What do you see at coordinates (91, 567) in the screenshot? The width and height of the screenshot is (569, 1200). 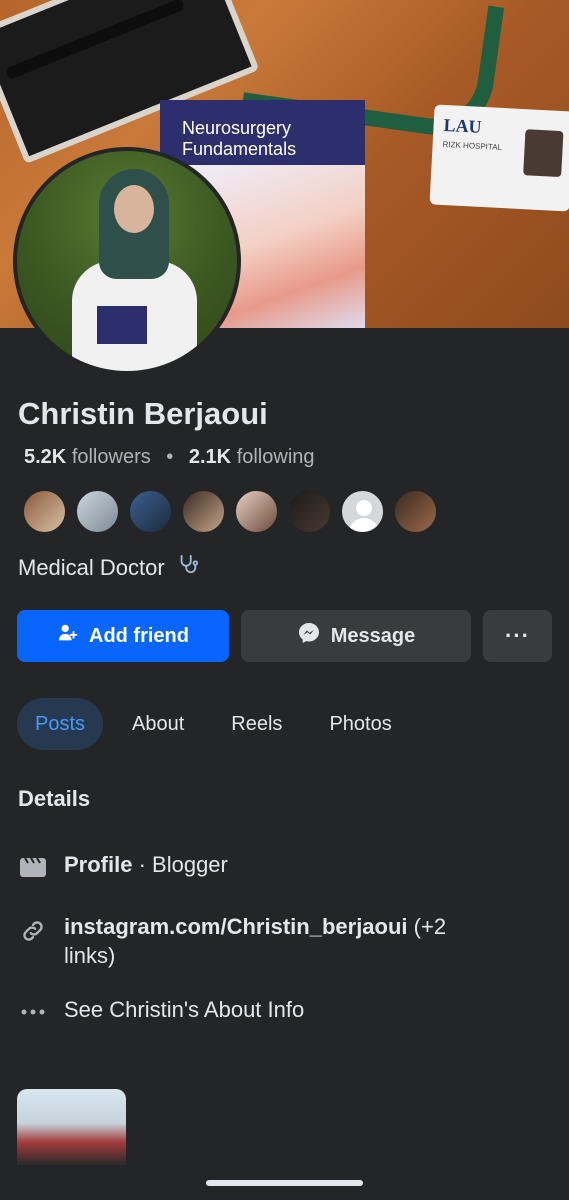 I see `bio-text: Medical Doctor` at bounding box center [91, 567].